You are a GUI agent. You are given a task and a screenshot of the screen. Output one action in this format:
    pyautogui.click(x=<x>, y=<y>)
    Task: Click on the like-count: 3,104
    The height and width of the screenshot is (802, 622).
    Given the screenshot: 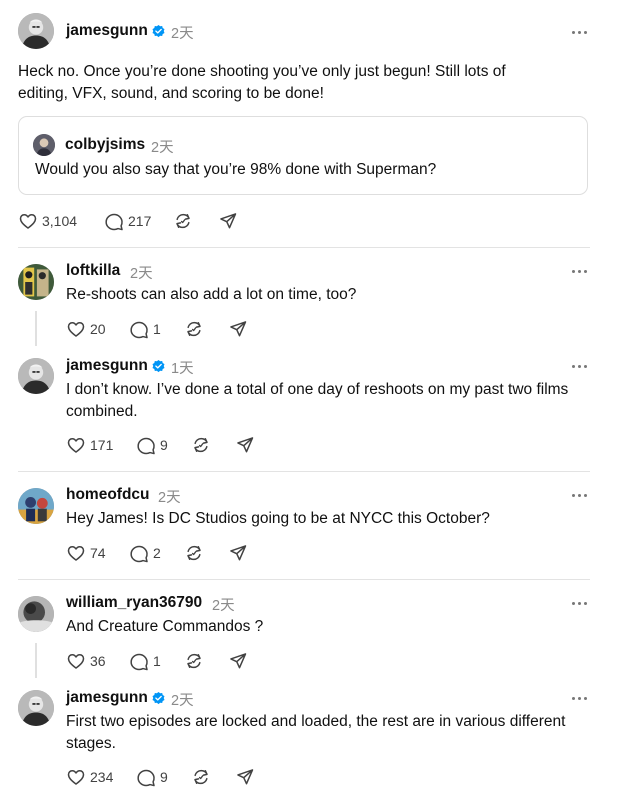 What is the action you would take?
    pyautogui.click(x=60, y=221)
    